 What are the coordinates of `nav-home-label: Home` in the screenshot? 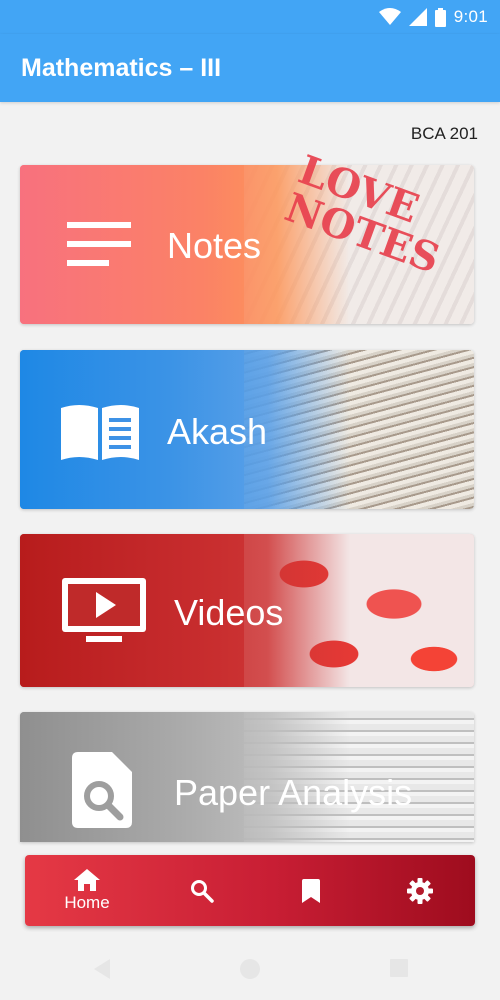 It's located at (87, 902).